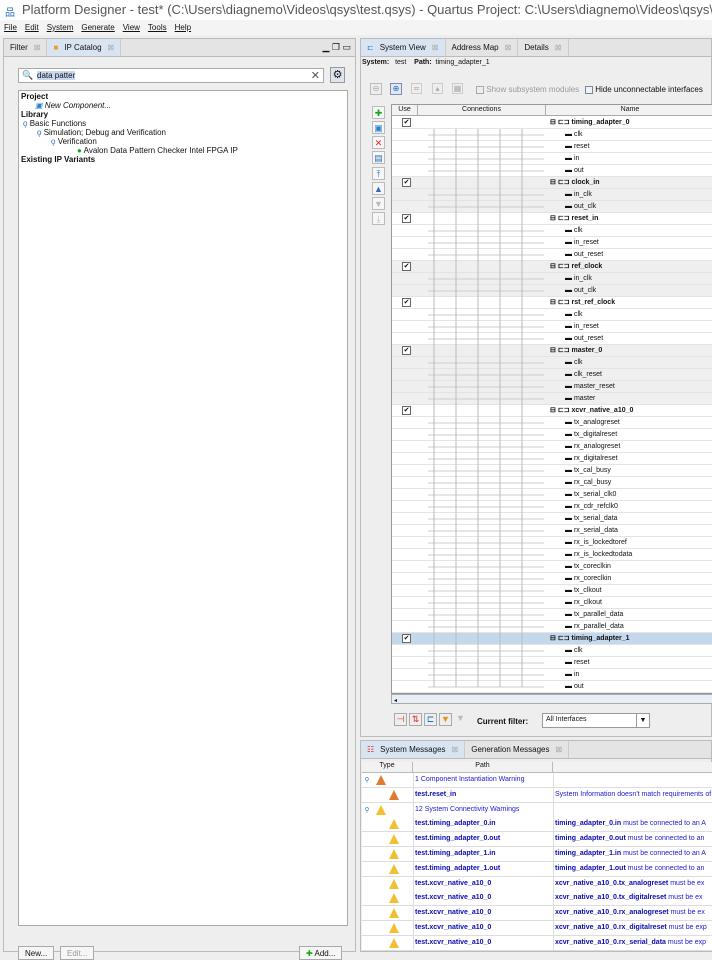 The width and height of the screenshot is (712, 960). I want to click on message-row: ǫ 12 System Connectivity Warnings, so click(537, 810).